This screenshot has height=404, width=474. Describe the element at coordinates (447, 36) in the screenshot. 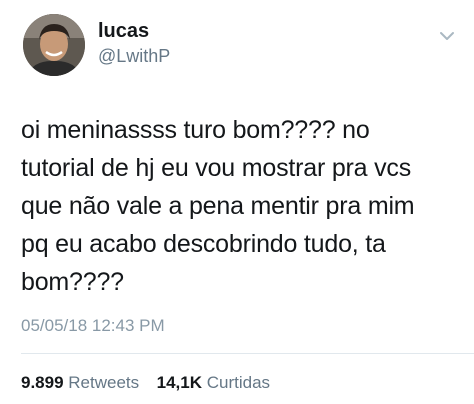

I see `chevron-down-icon` at that location.